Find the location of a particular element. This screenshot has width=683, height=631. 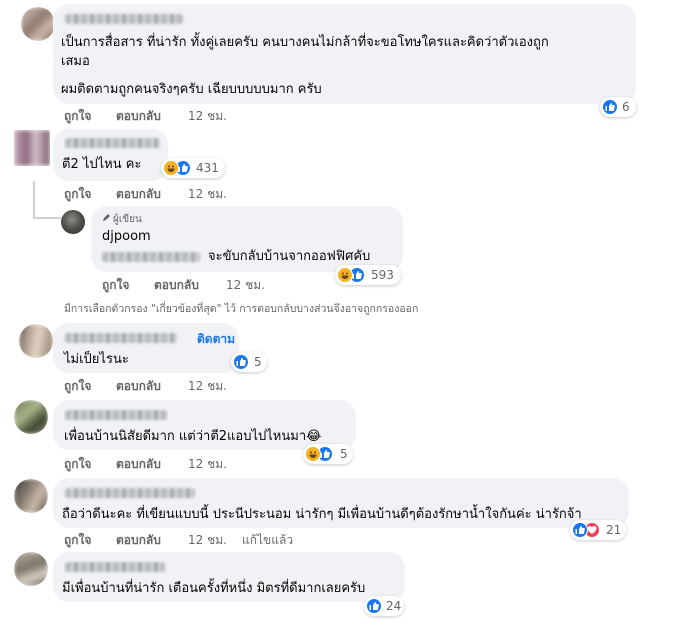

reaction-summary: 593 is located at coordinates (368, 275).